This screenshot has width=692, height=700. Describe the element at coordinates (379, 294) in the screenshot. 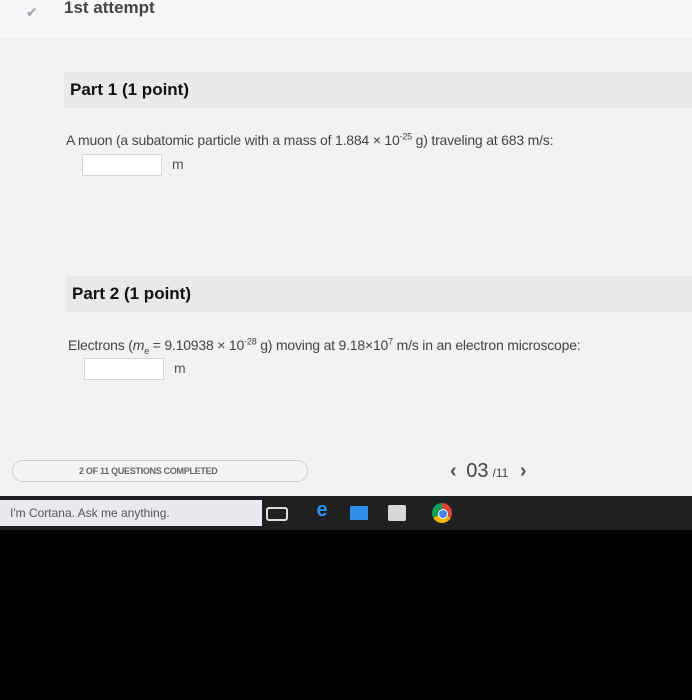

I see `part2-header: Part 2 (1 point)` at that location.